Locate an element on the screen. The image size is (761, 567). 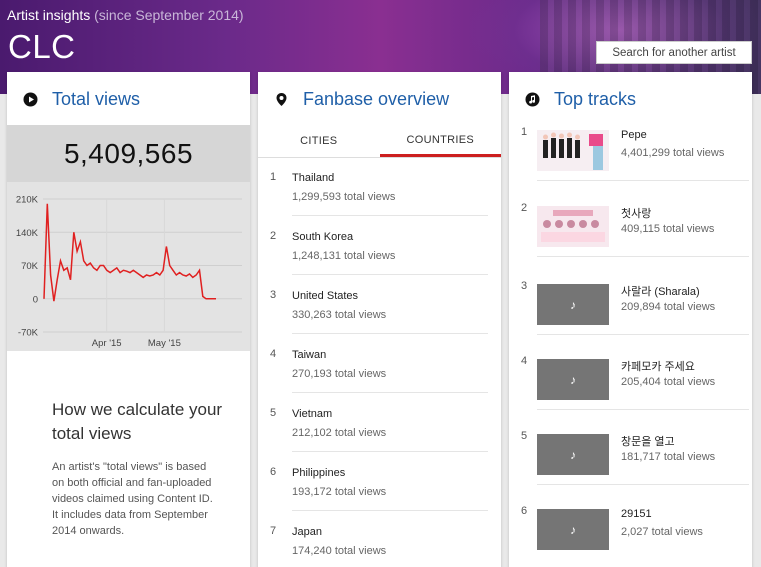
card-title: Top tracks is located at coordinates (580, 99).